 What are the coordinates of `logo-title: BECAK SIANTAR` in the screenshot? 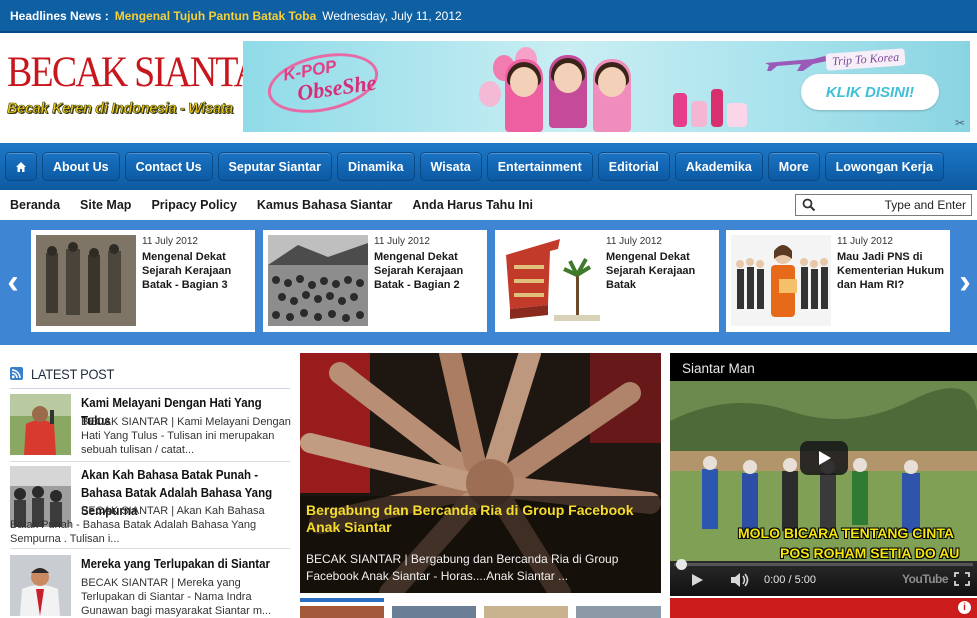 It's located at (146, 72).